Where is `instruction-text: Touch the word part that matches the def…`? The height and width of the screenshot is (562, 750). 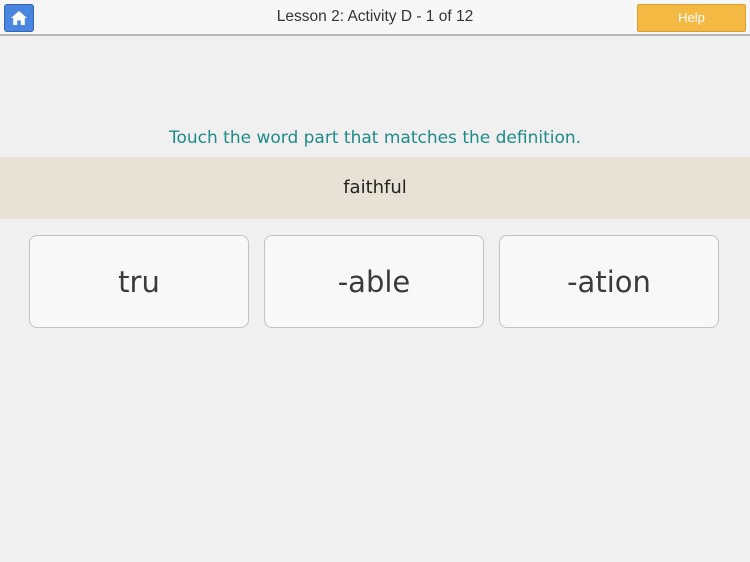
instruction-text: Touch the word part that matches the def… is located at coordinates (375, 138).